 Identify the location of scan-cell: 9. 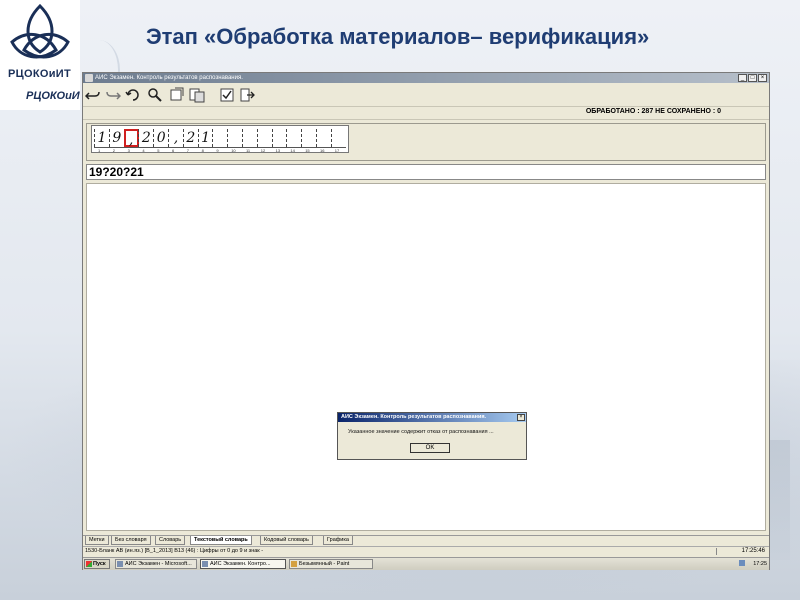
(116, 138).